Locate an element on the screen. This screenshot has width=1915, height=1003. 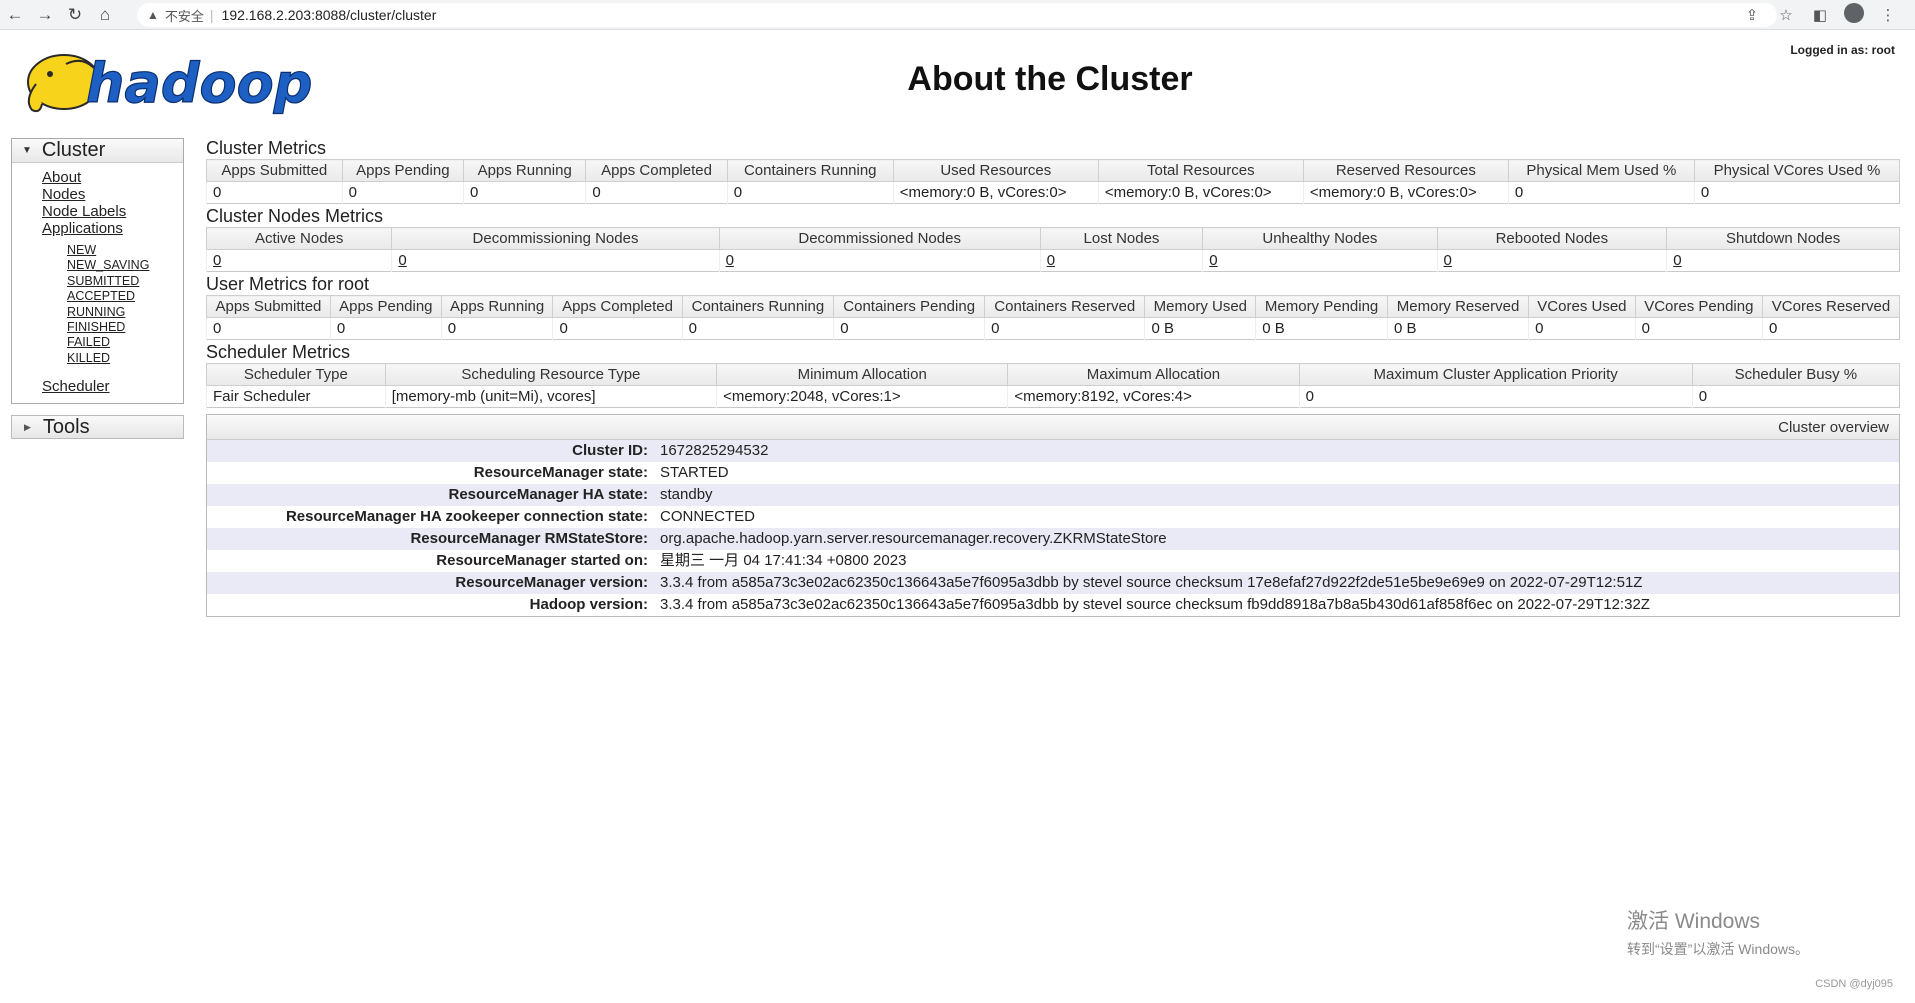
sidebar-link-app-accepted: ACCEPTED is located at coordinates (125, 296).